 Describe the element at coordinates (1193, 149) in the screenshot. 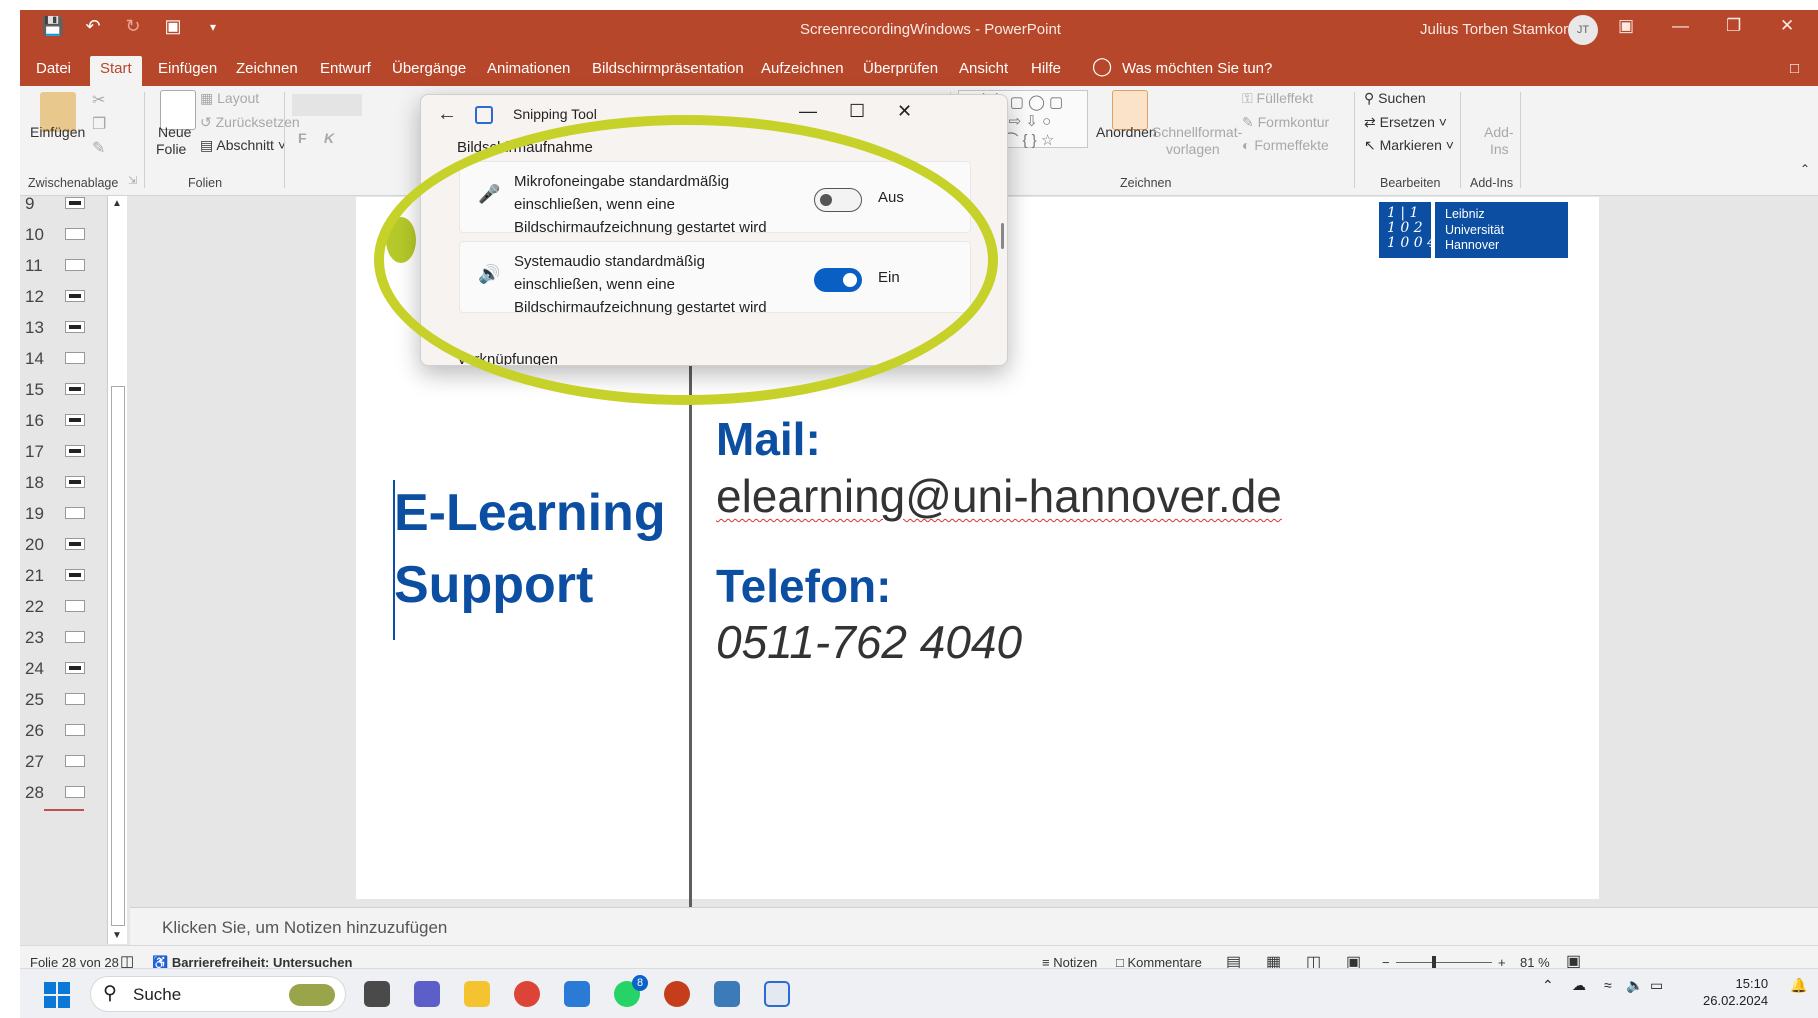

I see `quick-styles-label-2: vorlagen` at that location.